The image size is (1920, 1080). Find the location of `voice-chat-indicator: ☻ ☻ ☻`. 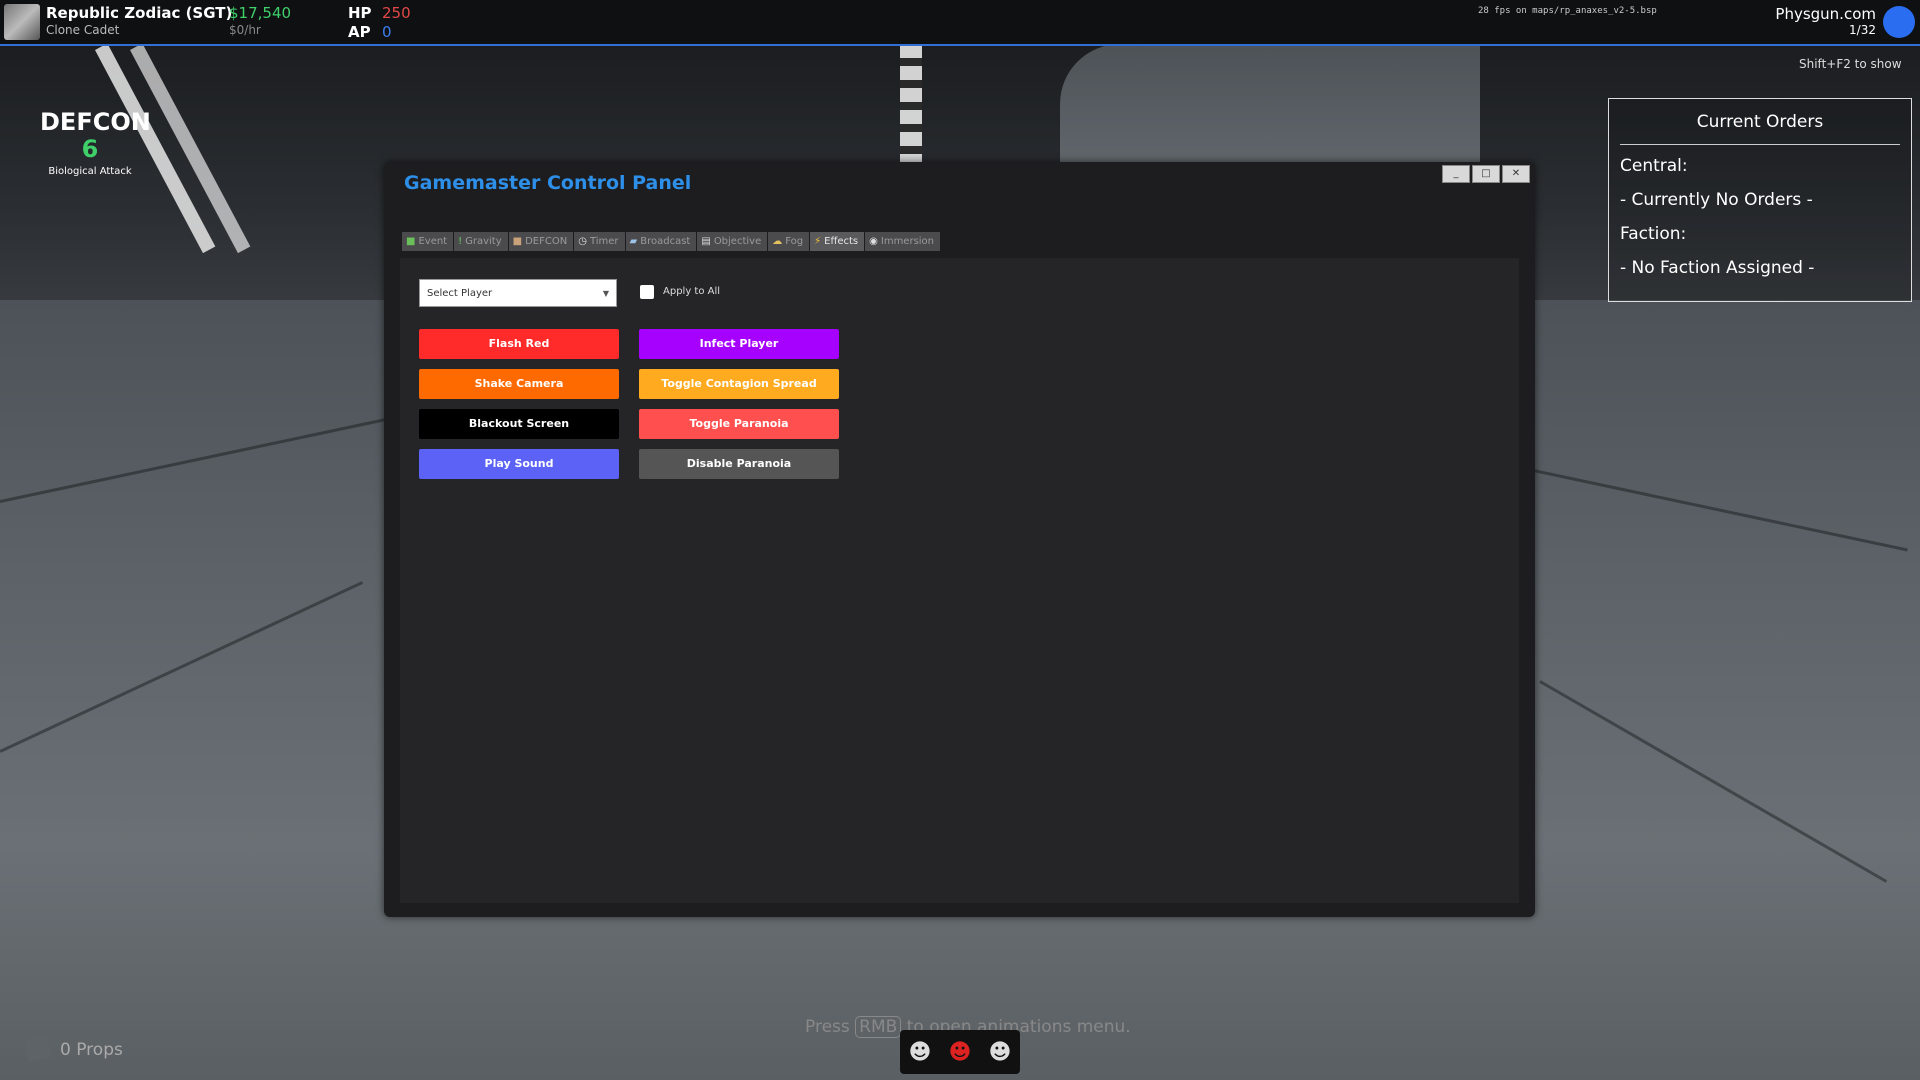

voice-chat-indicator: ☻ ☻ ☻ is located at coordinates (960, 1052).